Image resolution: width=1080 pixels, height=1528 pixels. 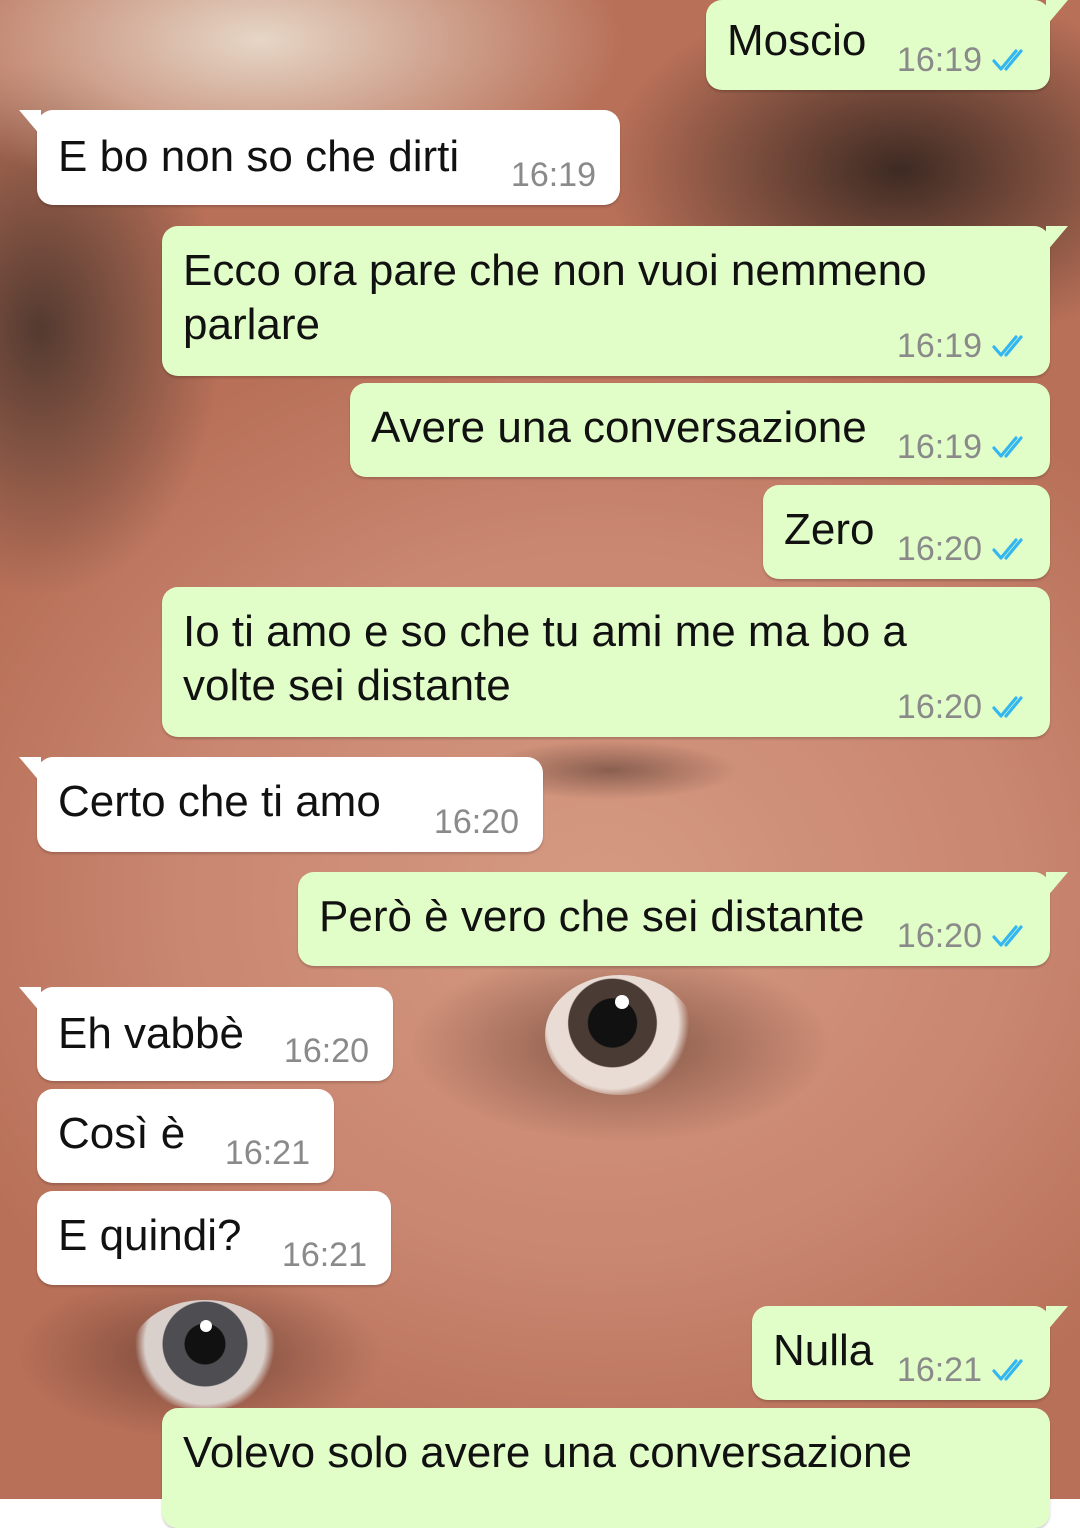 I want to click on message-bubble-incoming: E quindi? 16:21, so click(x=214, y=1238).